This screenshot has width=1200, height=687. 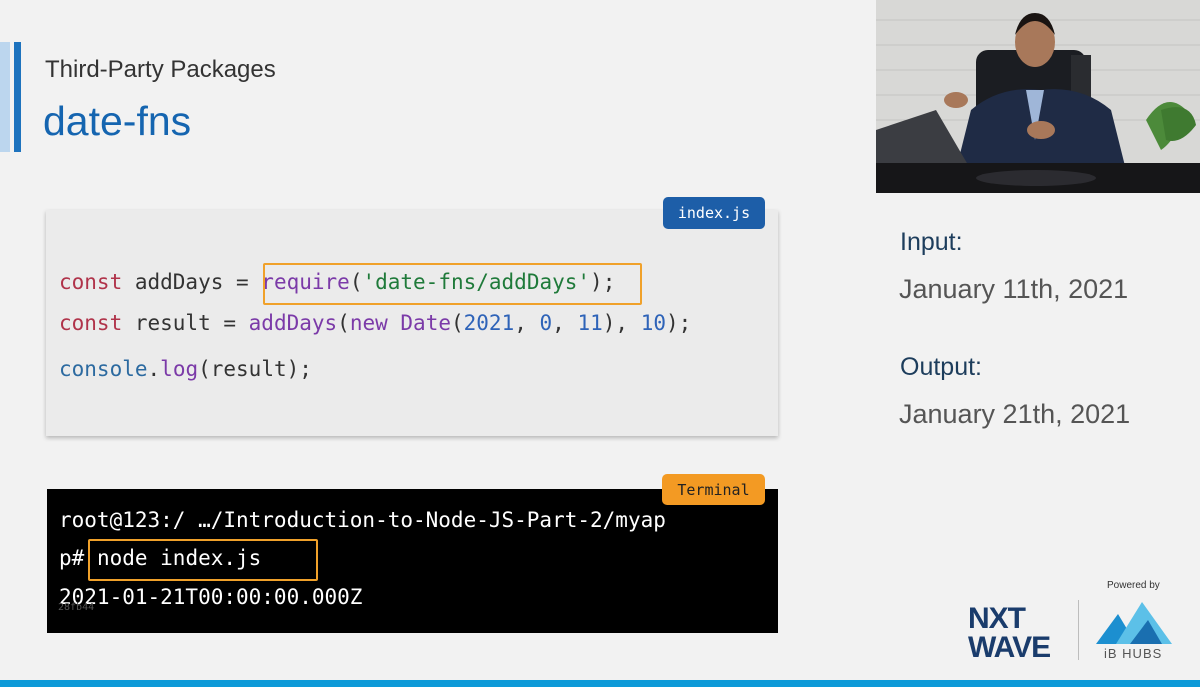 What do you see at coordinates (941, 367) in the screenshot?
I see `output-label: Output:` at bounding box center [941, 367].